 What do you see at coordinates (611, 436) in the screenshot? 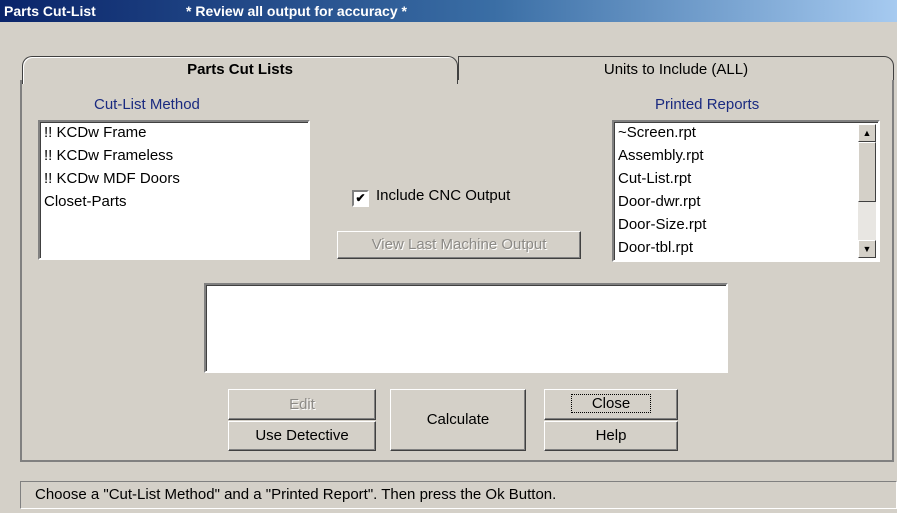
I see `help-button: Help` at bounding box center [611, 436].